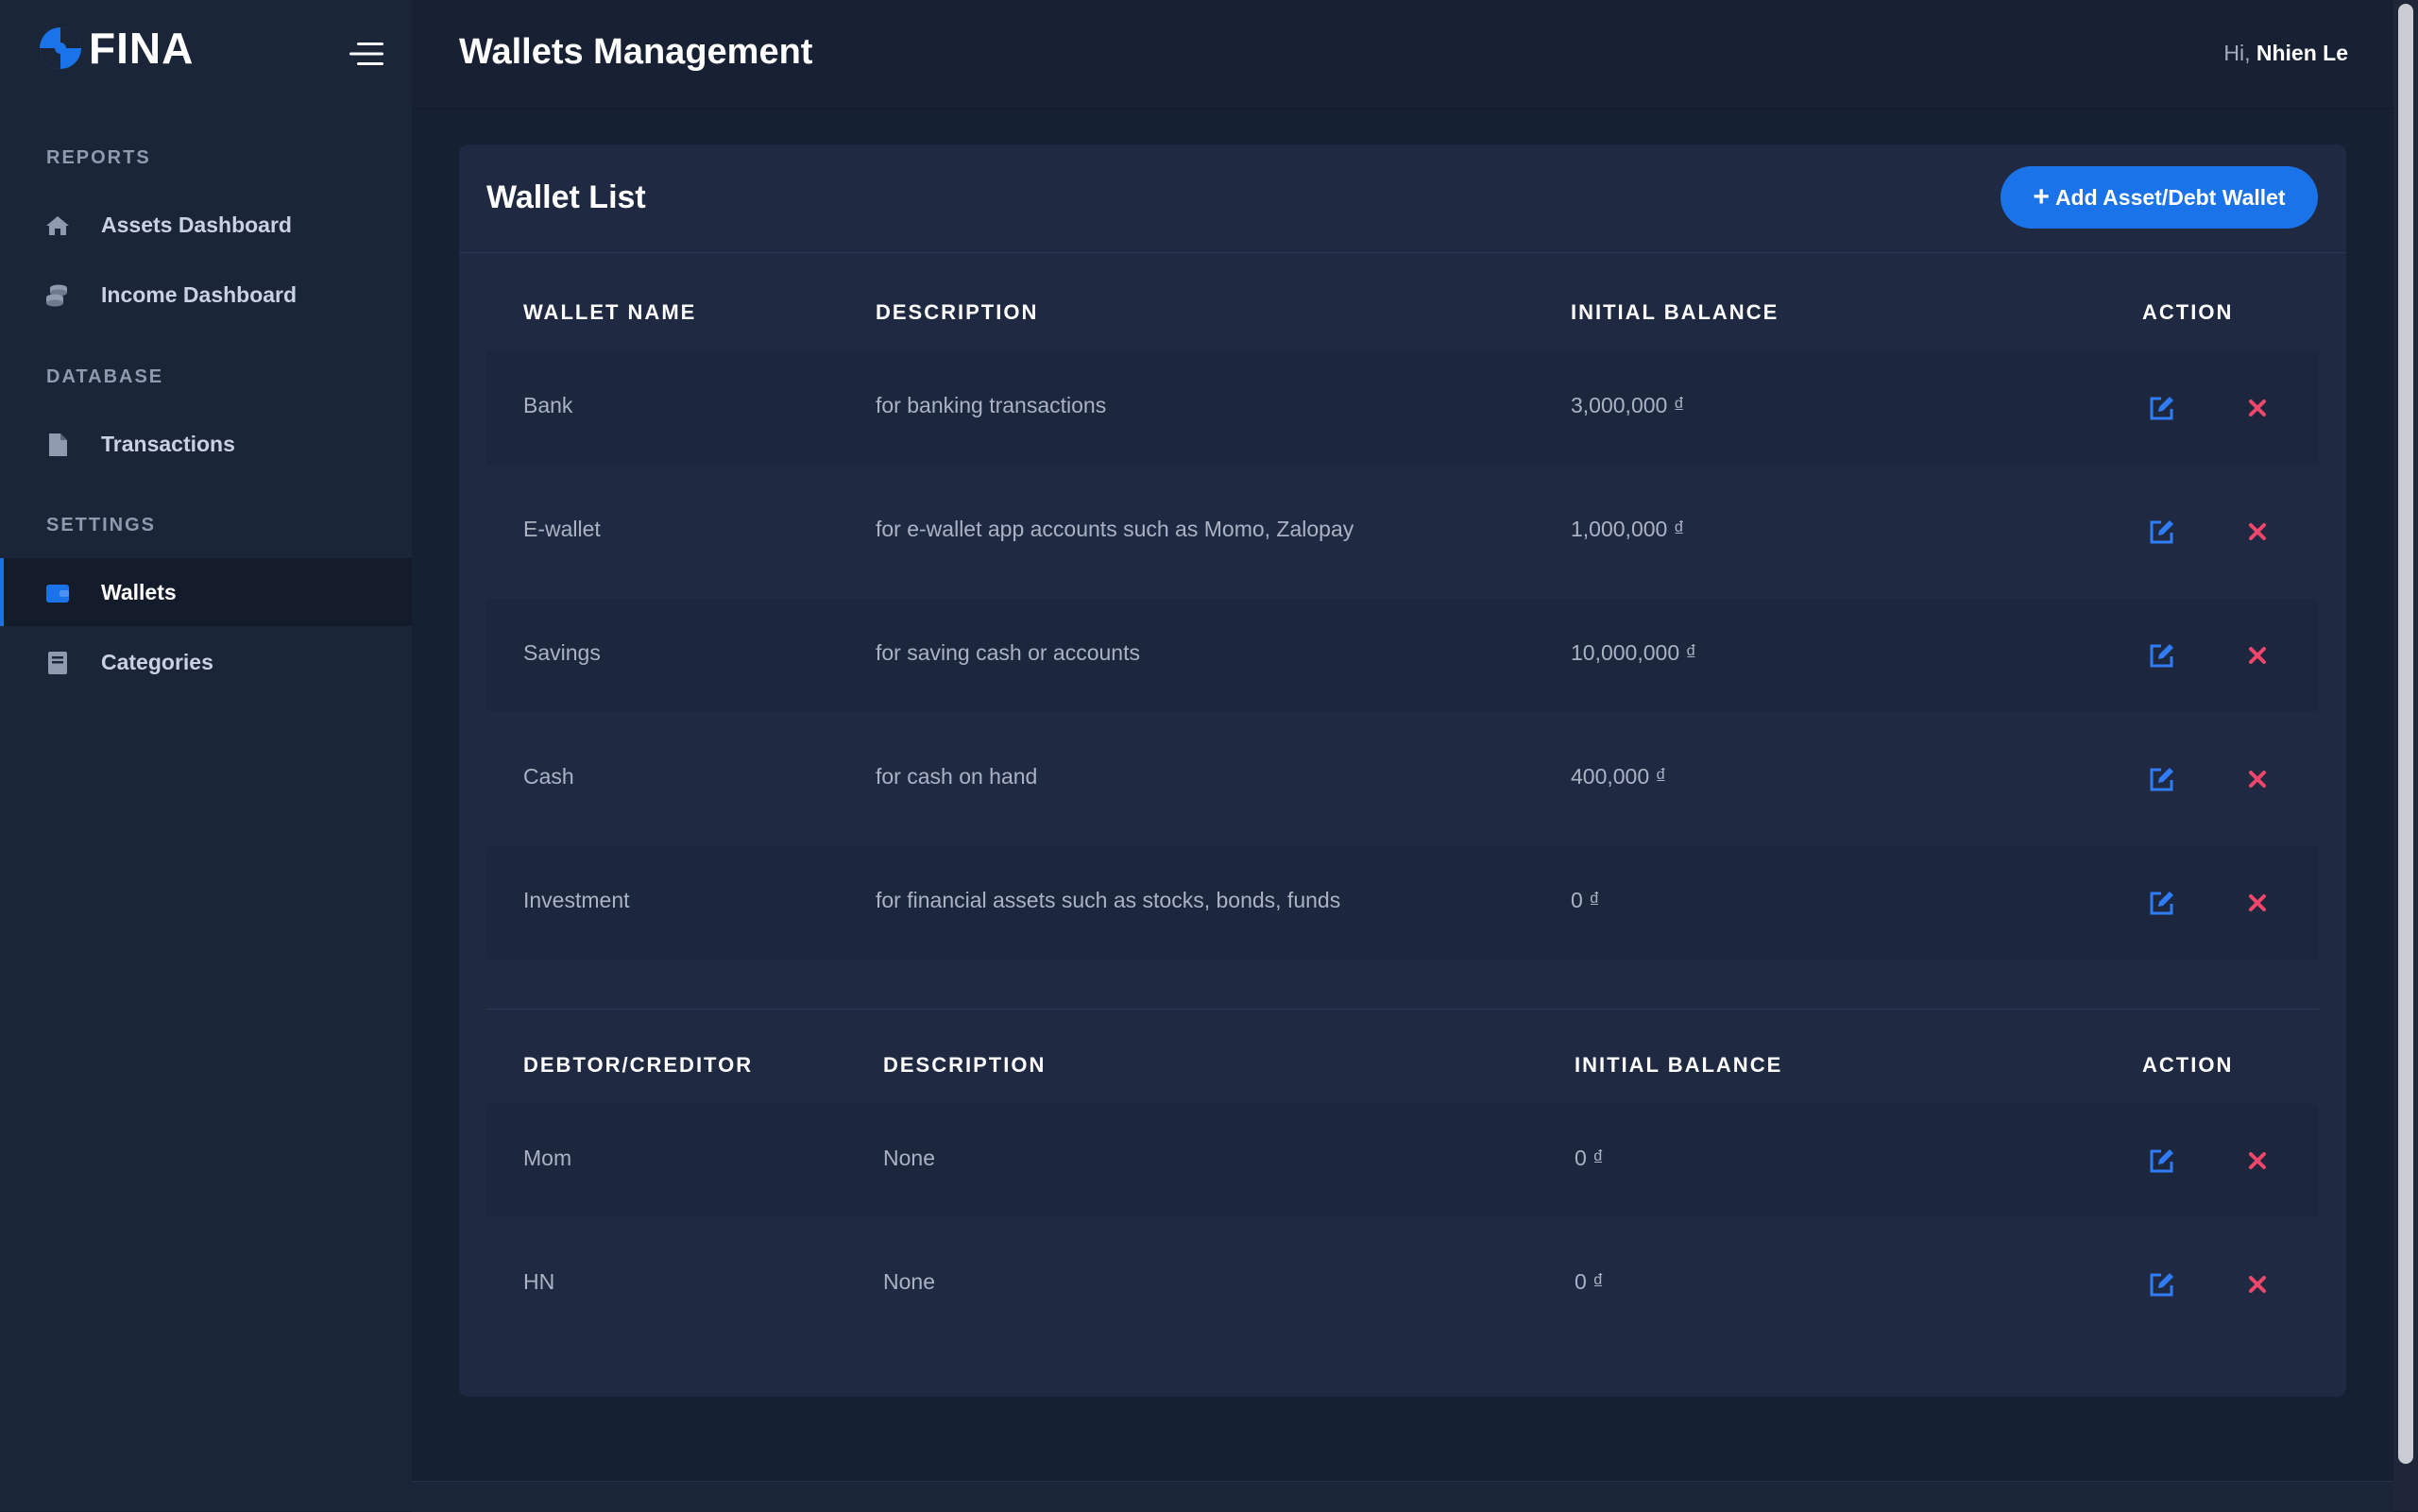 The image size is (2418, 1512). I want to click on table-row: HN None 0 ₫, so click(1403, 1284).